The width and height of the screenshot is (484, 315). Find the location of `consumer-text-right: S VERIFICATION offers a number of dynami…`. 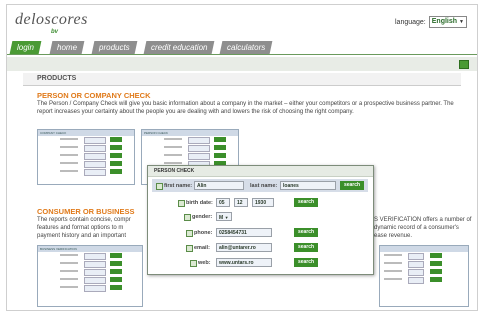

consumer-text-right: S VERIFICATION offers a number of dynami… is located at coordinates (423, 228).